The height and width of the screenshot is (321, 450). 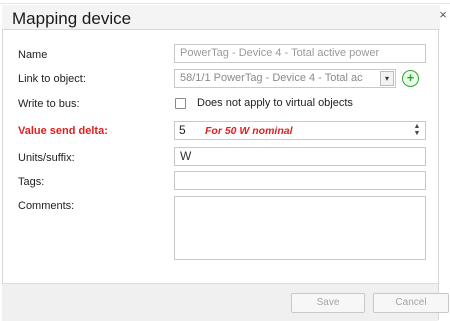 I want to click on save-button: Save, so click(x=328, y=303).